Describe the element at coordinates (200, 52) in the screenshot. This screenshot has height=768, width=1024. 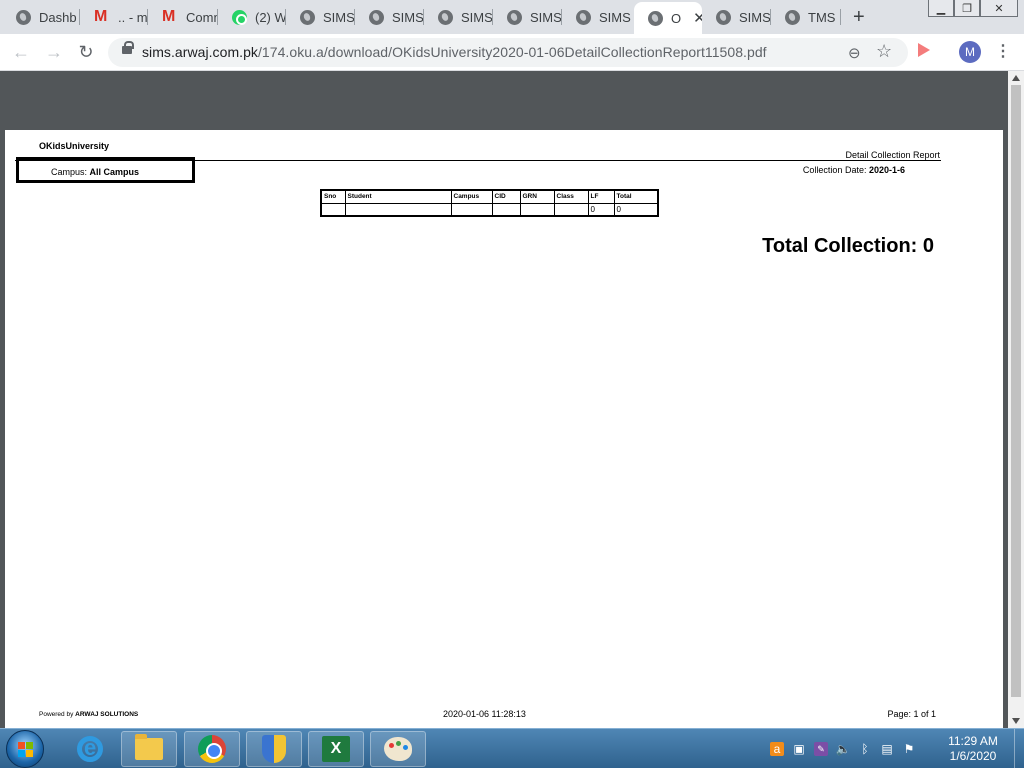
I see `url-host: sims.arwaj.com.pk` at that location.